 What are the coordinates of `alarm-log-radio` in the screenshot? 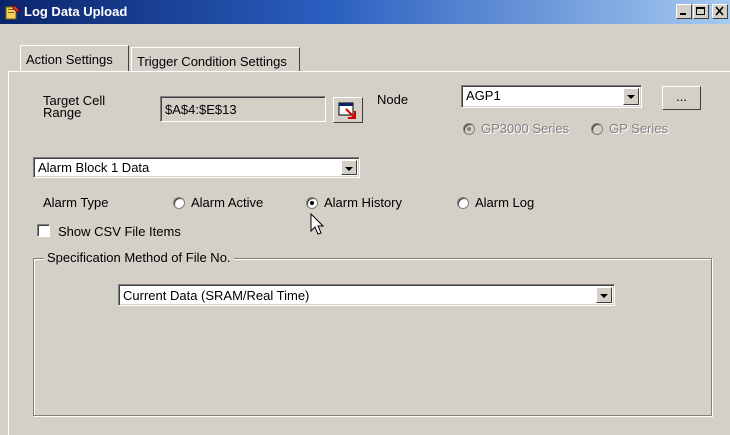 It's located at (463, 203).